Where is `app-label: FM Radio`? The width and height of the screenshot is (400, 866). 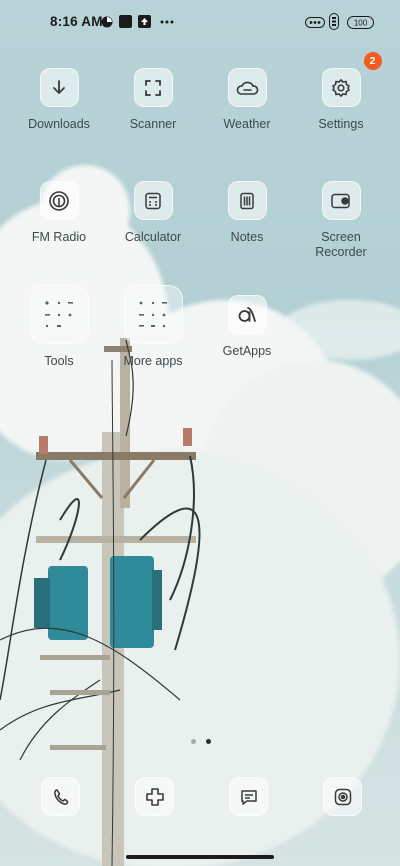 app-label: FM Radio is located at coordinates (59, 237).